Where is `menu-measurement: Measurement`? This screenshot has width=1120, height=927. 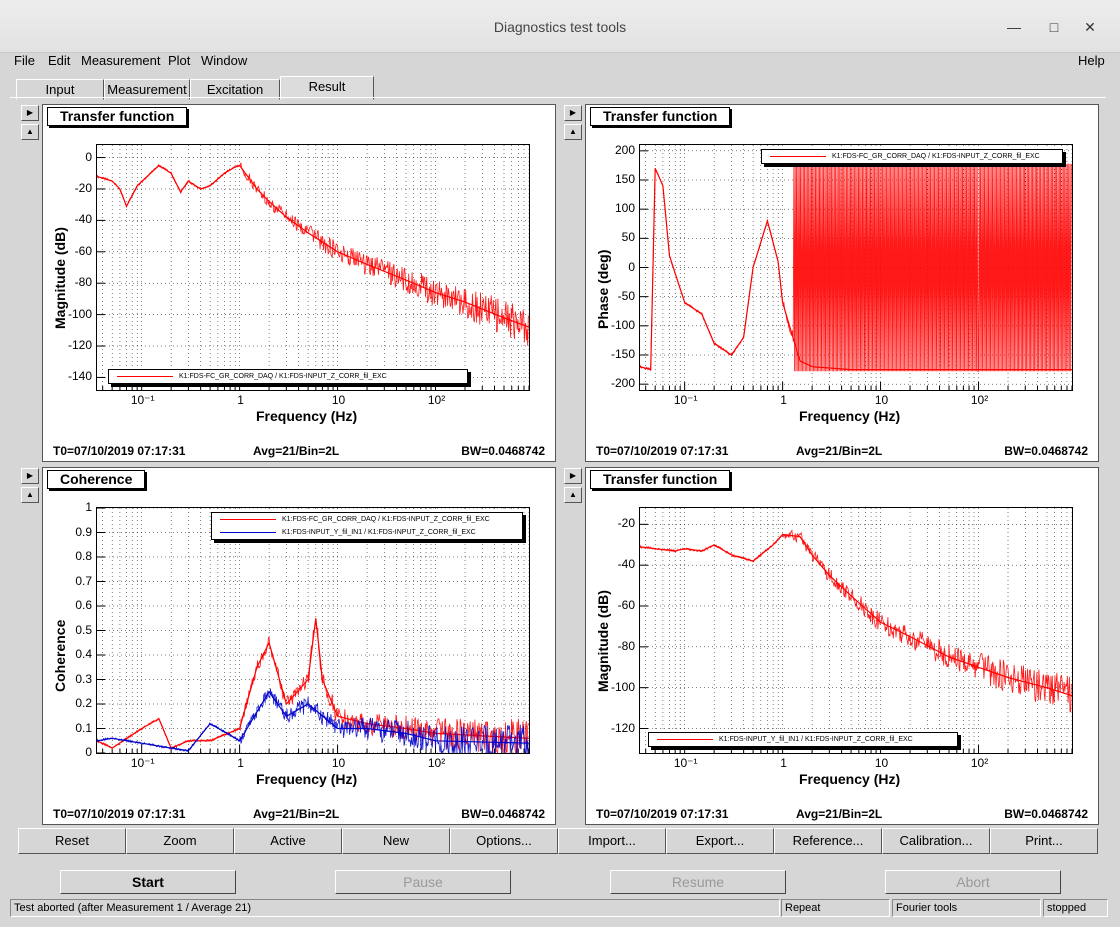
menu-measurement: Measurement is located at coordinates (120, 60).